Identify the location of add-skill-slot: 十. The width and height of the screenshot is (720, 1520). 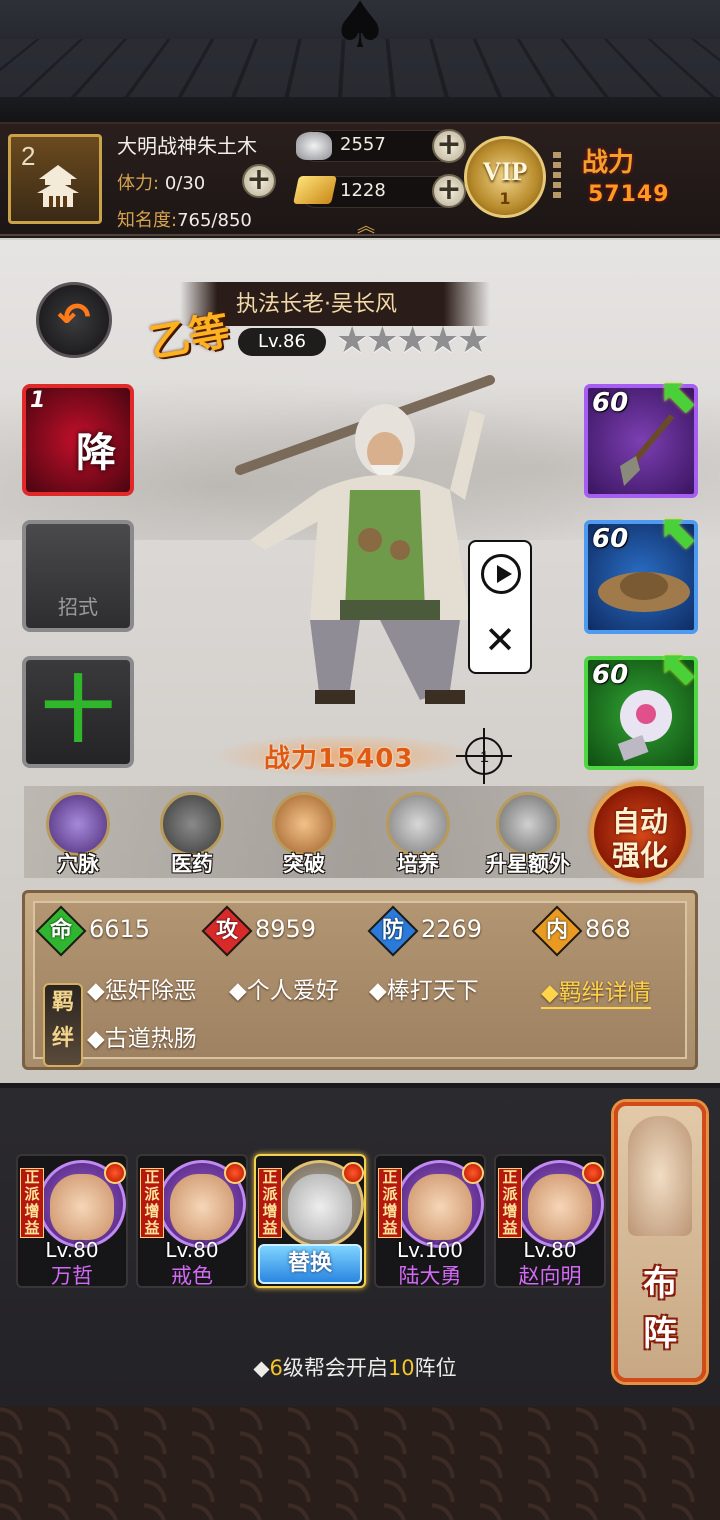
(78, 712).